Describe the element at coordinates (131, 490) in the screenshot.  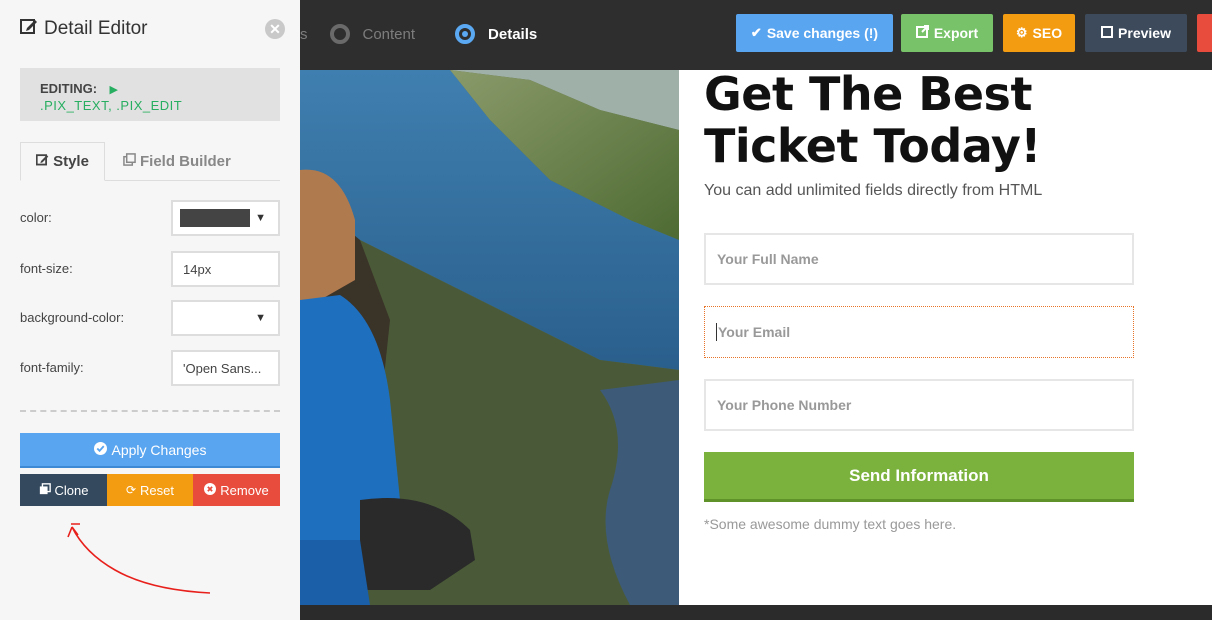
I see `refresh-icon: ⟳` at that location.